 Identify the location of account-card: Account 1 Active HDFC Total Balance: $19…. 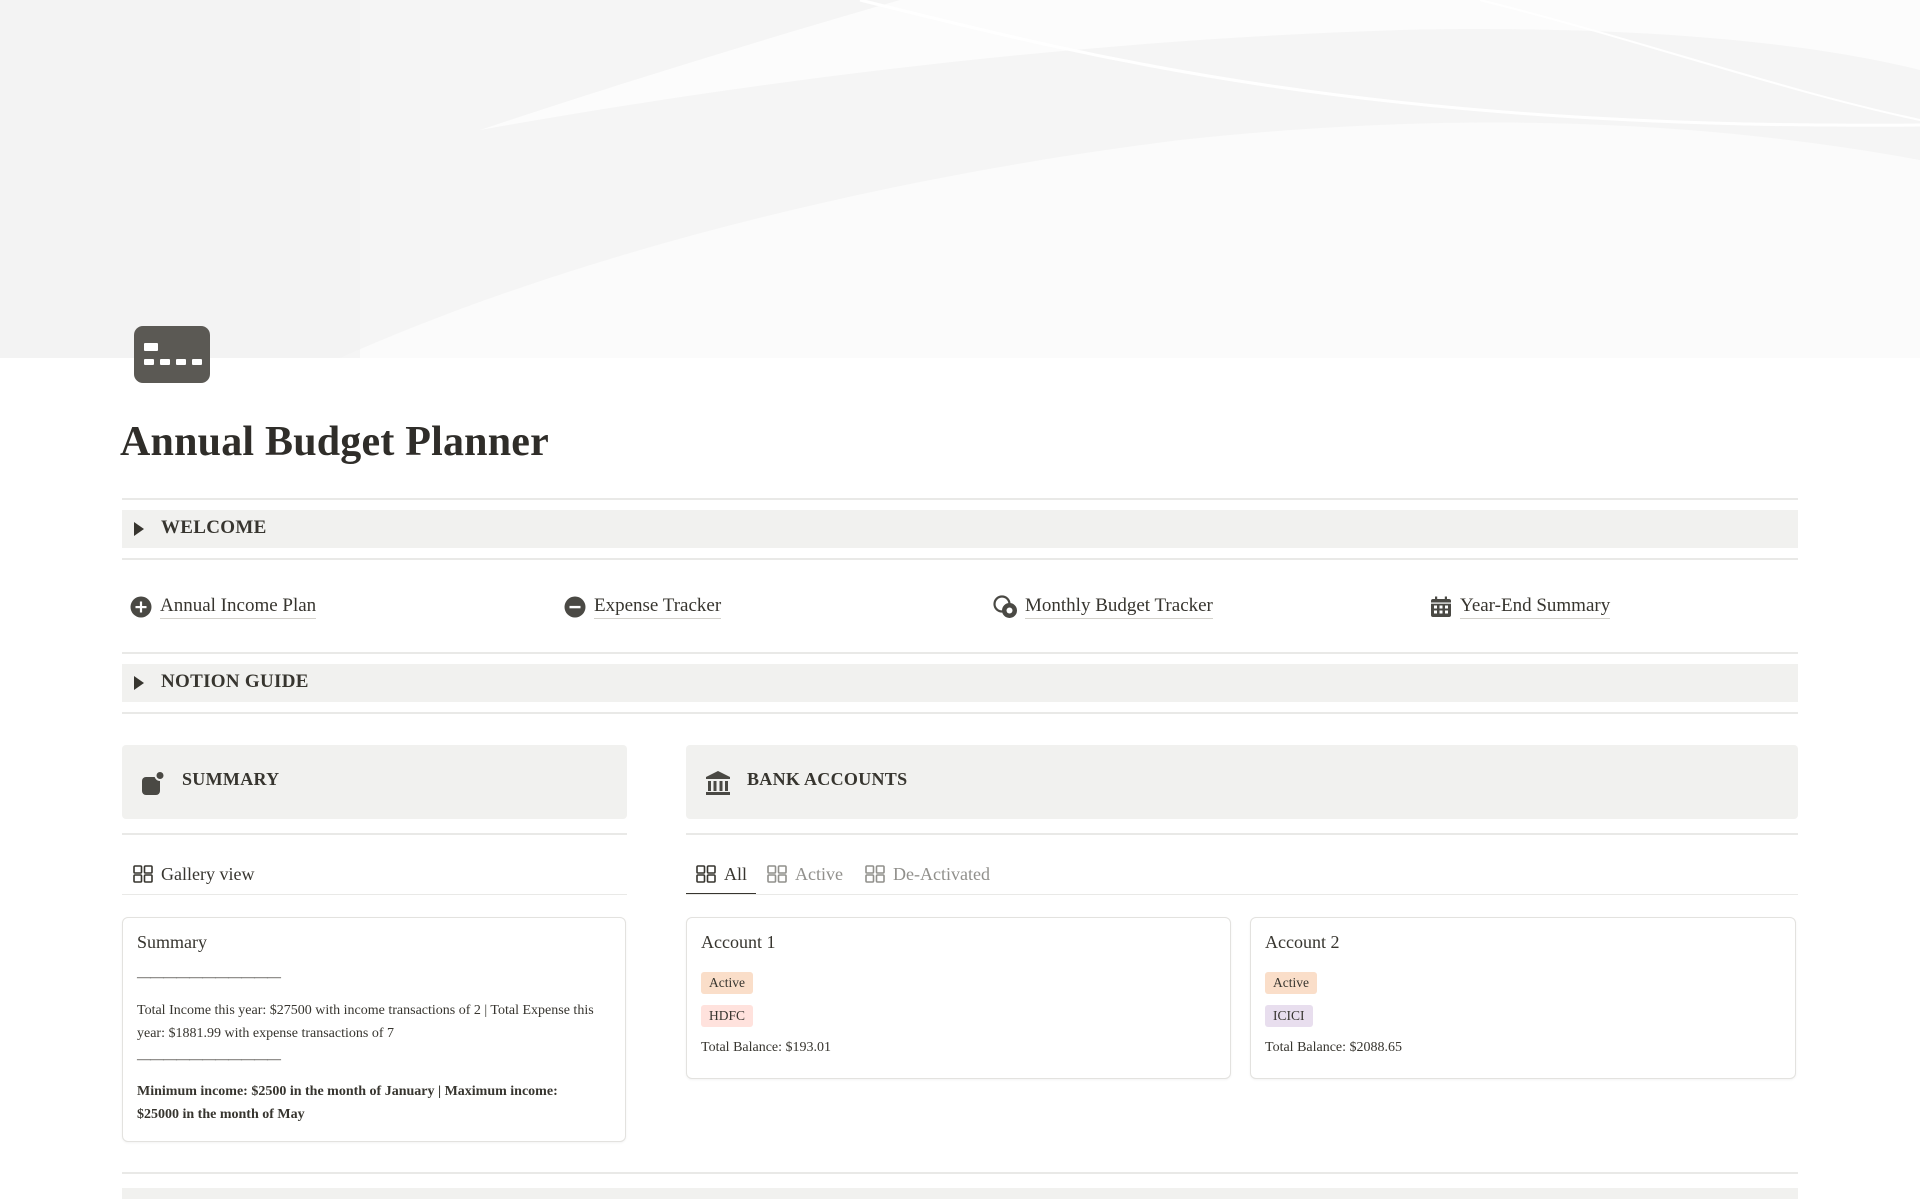
(958, 998).